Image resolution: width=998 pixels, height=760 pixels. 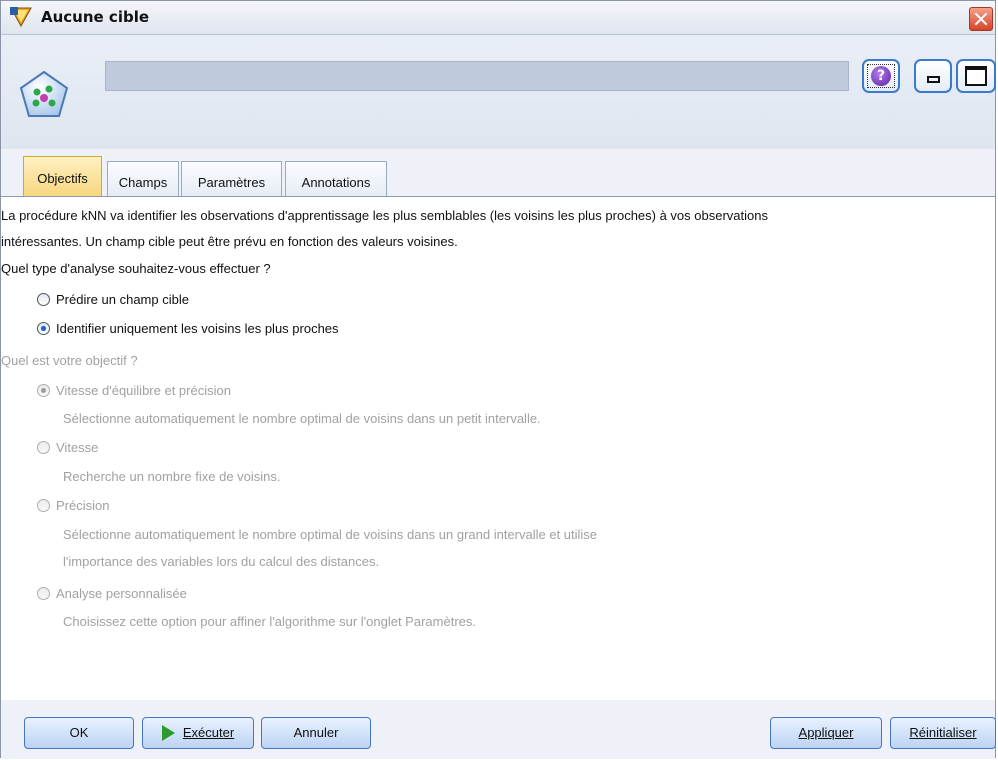 What do you see at coordinates (43, 505) in the screenshot?
I see `radio-precision` at bounding box center [43, 505].